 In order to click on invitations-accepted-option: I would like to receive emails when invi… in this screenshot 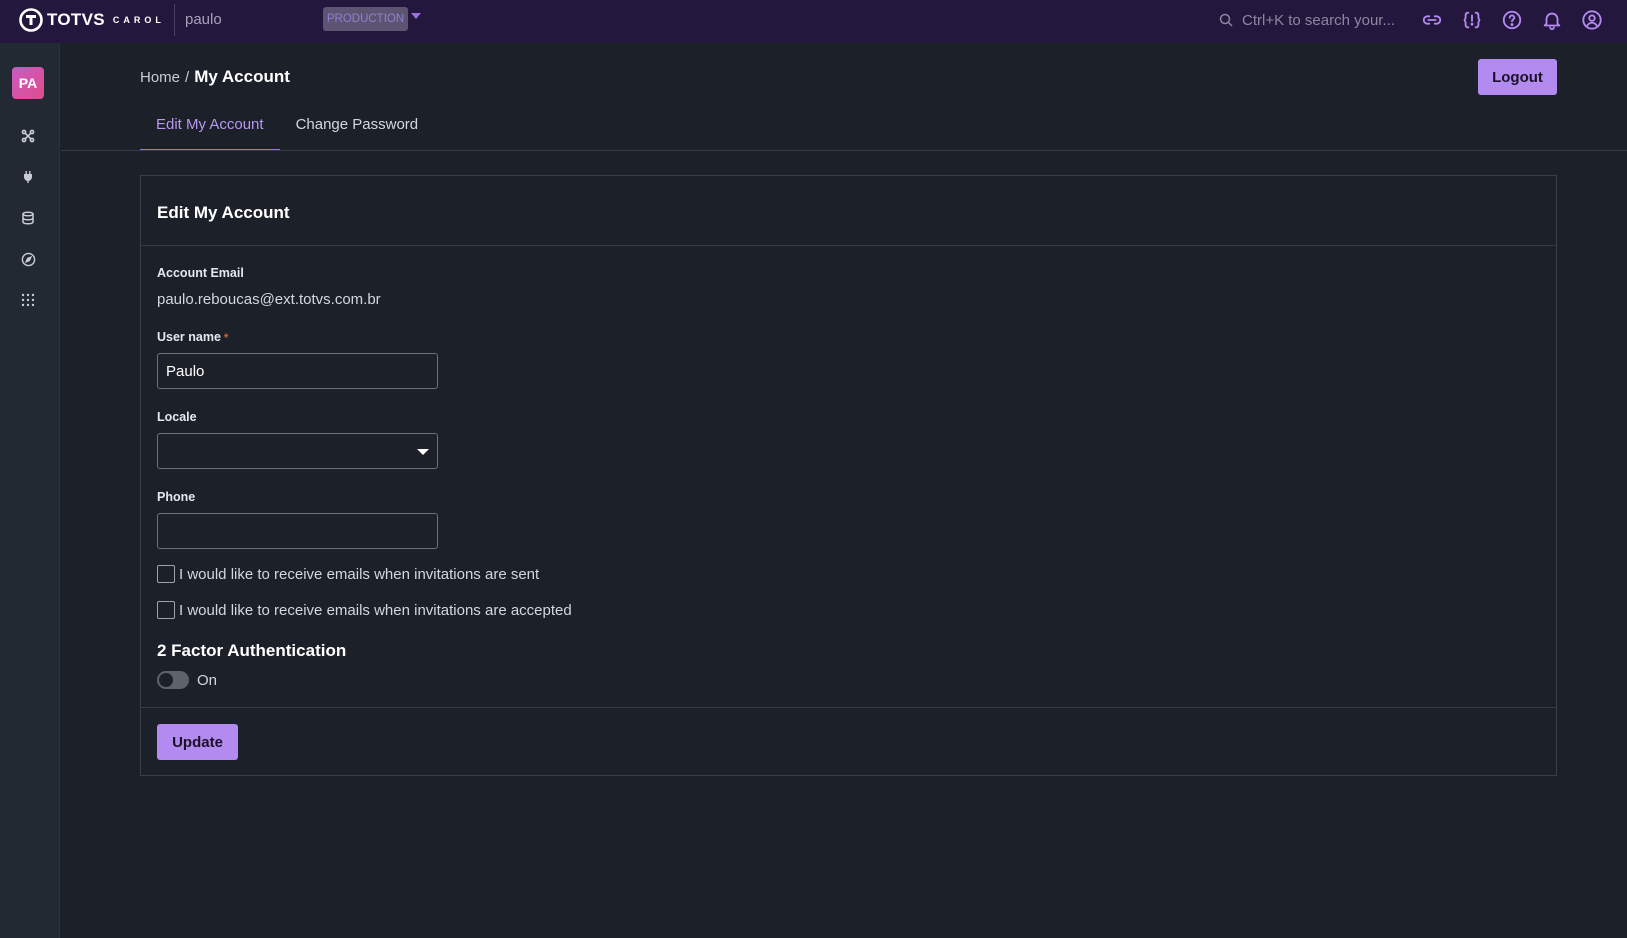, I will do `click(364, 610)`.